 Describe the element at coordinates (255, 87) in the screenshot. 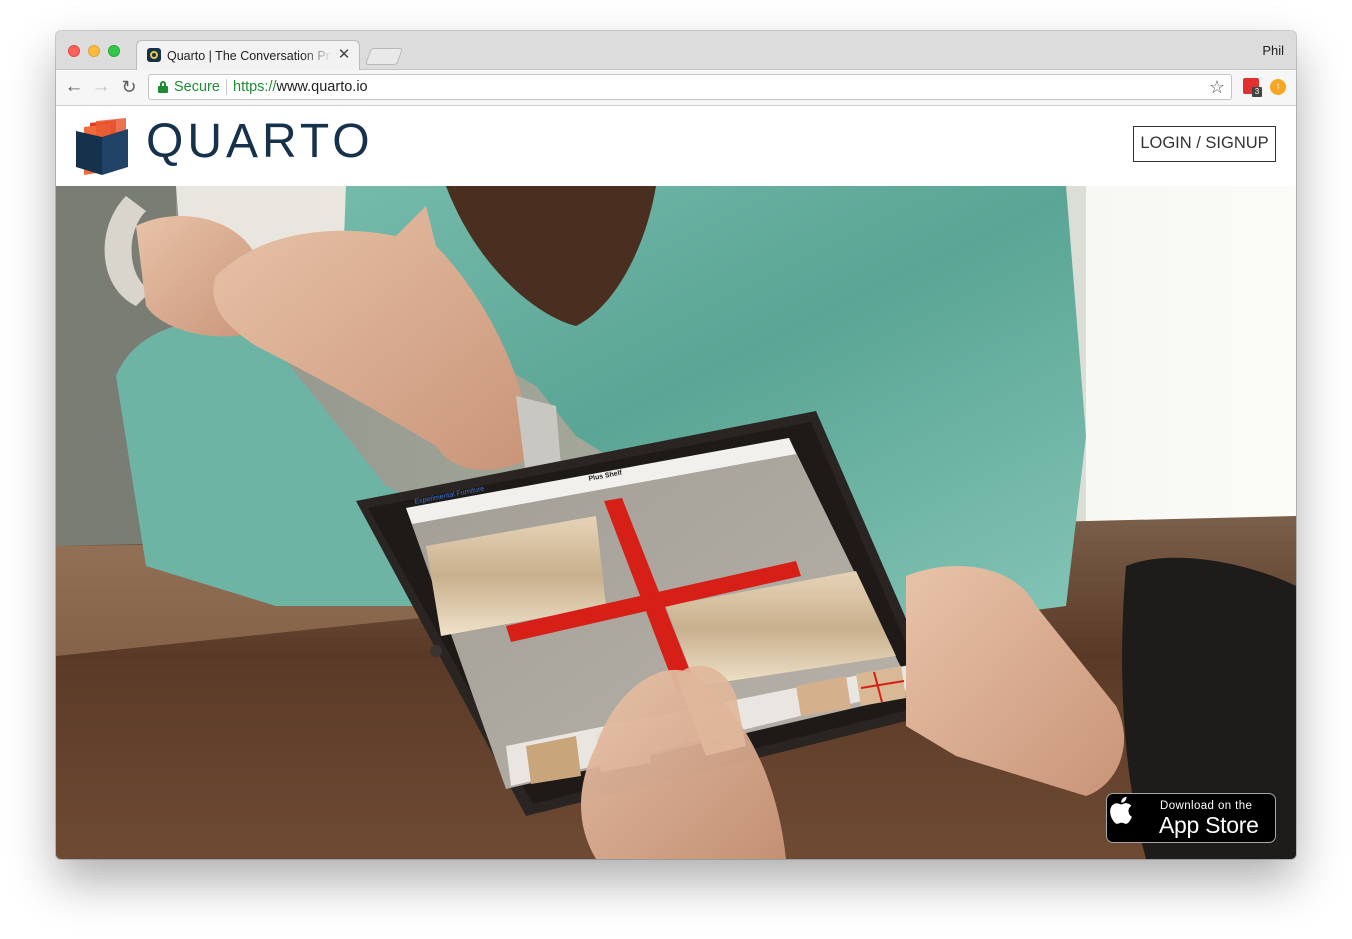

I see `url-scheme: https://` at that location.